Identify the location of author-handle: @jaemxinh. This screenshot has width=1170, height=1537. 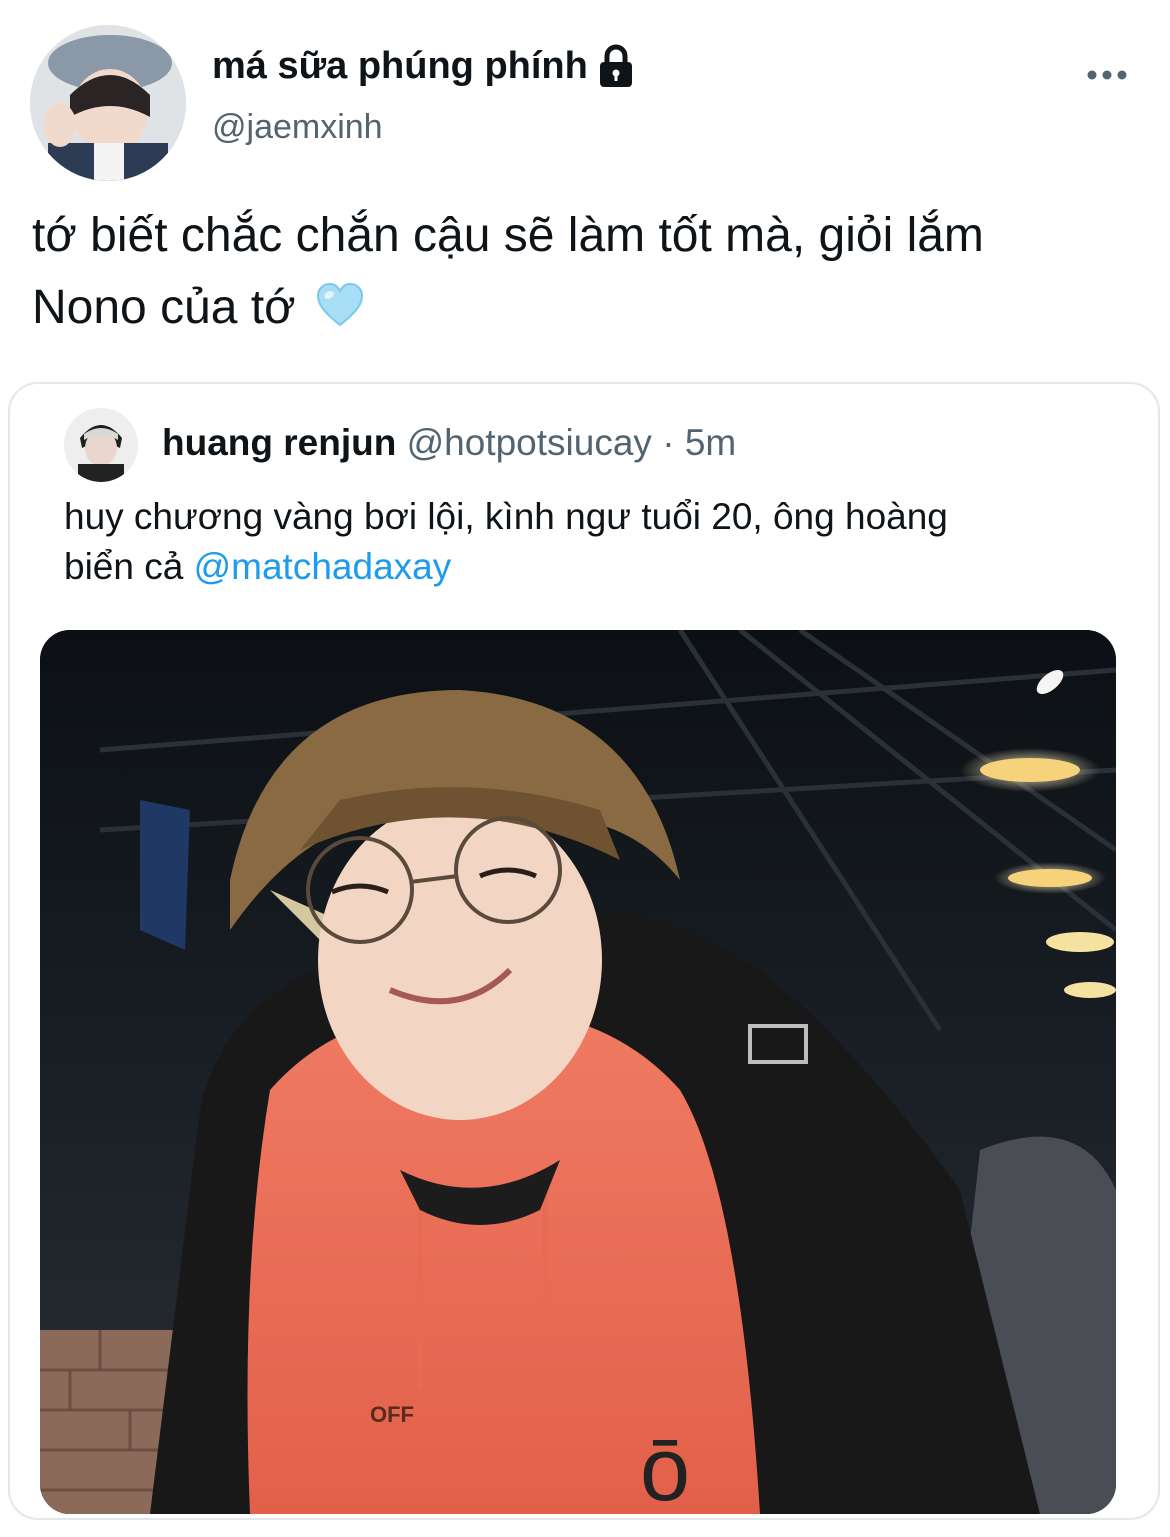
(297, 127).